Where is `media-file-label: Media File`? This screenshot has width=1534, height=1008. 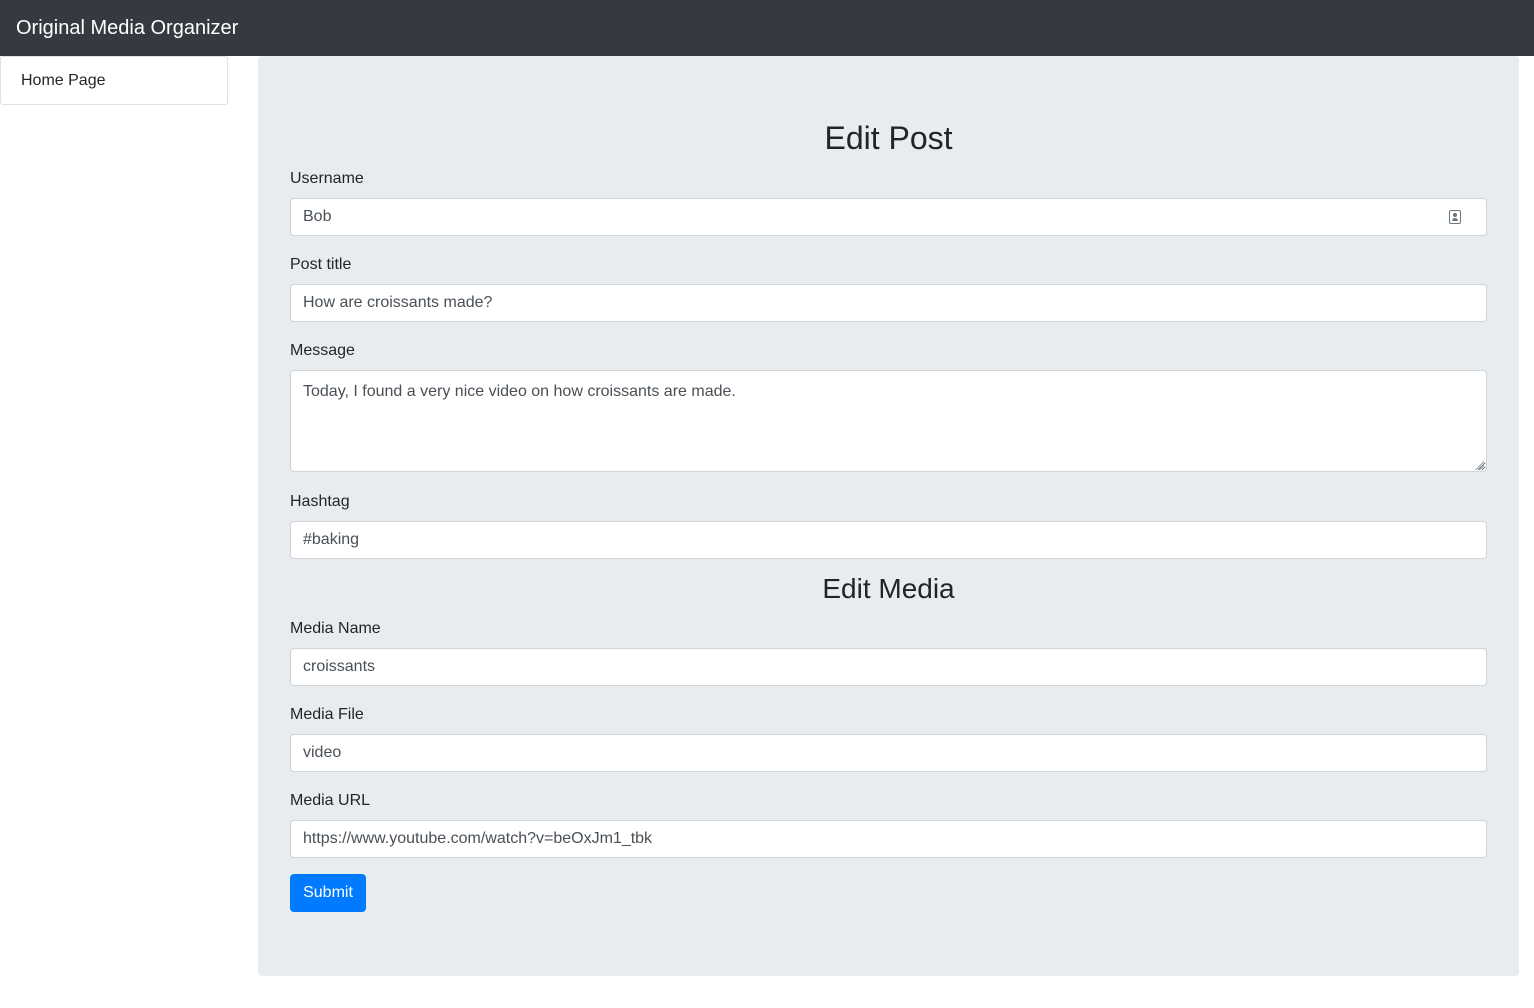 media-file-label: Media File is located at coordinates (327, 714).